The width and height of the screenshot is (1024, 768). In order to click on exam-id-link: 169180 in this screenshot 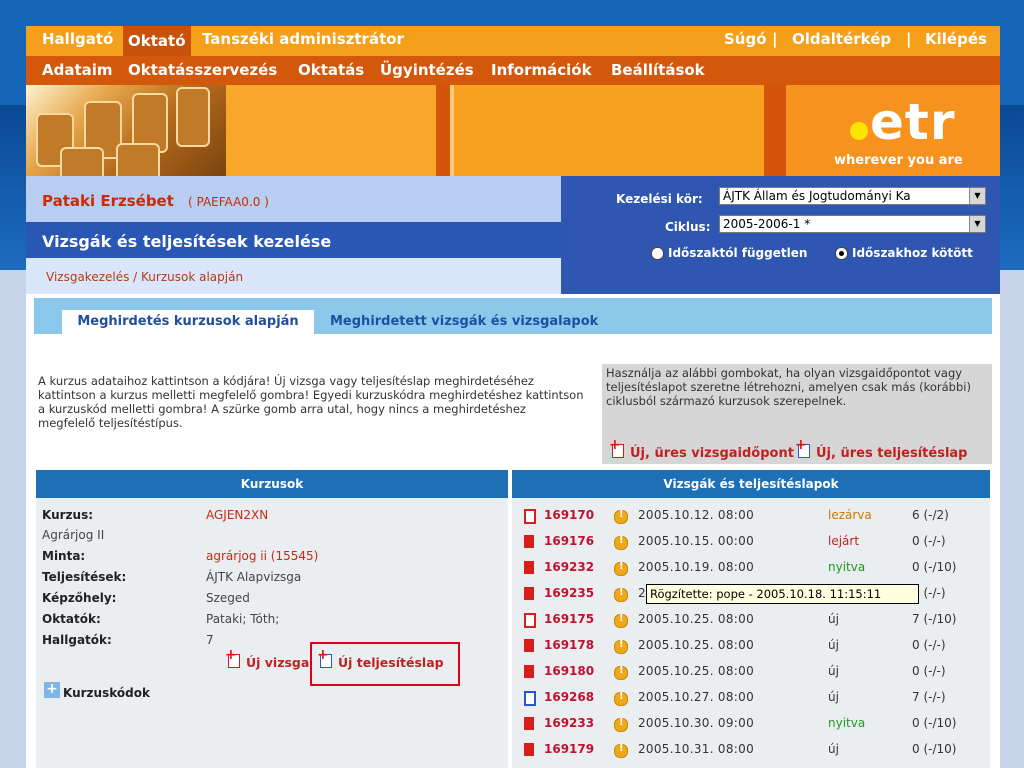, I will do `click(569, 671)`.